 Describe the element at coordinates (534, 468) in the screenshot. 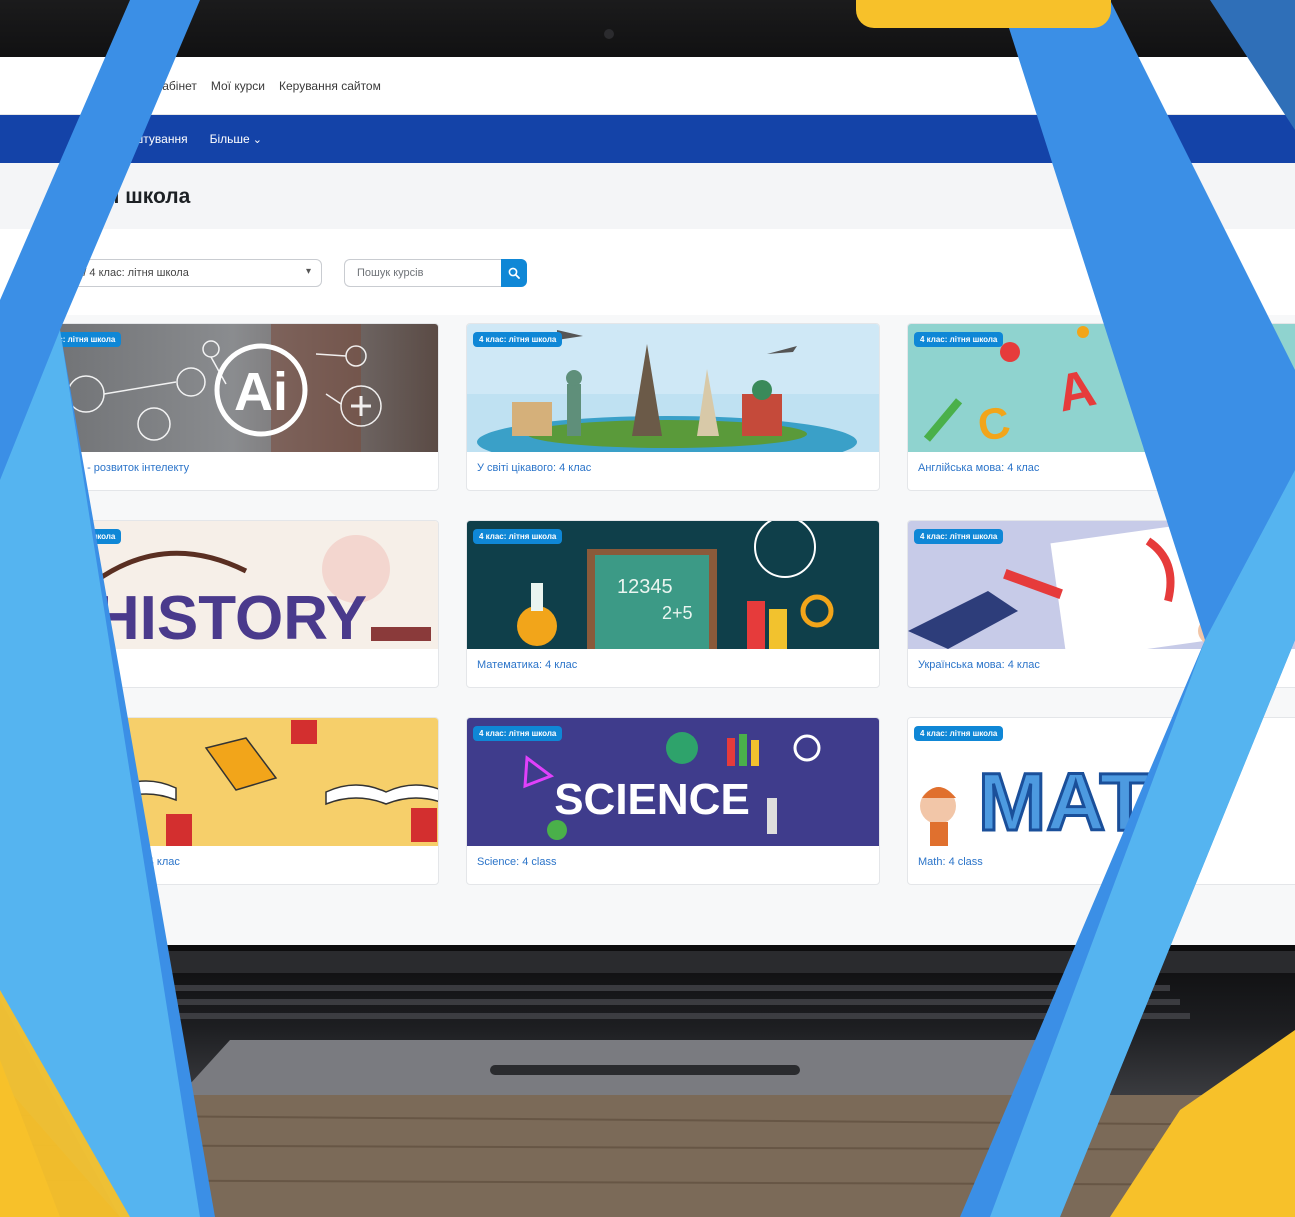

I see `course-title-link: У світі цікавого: 4 клас` at that location.